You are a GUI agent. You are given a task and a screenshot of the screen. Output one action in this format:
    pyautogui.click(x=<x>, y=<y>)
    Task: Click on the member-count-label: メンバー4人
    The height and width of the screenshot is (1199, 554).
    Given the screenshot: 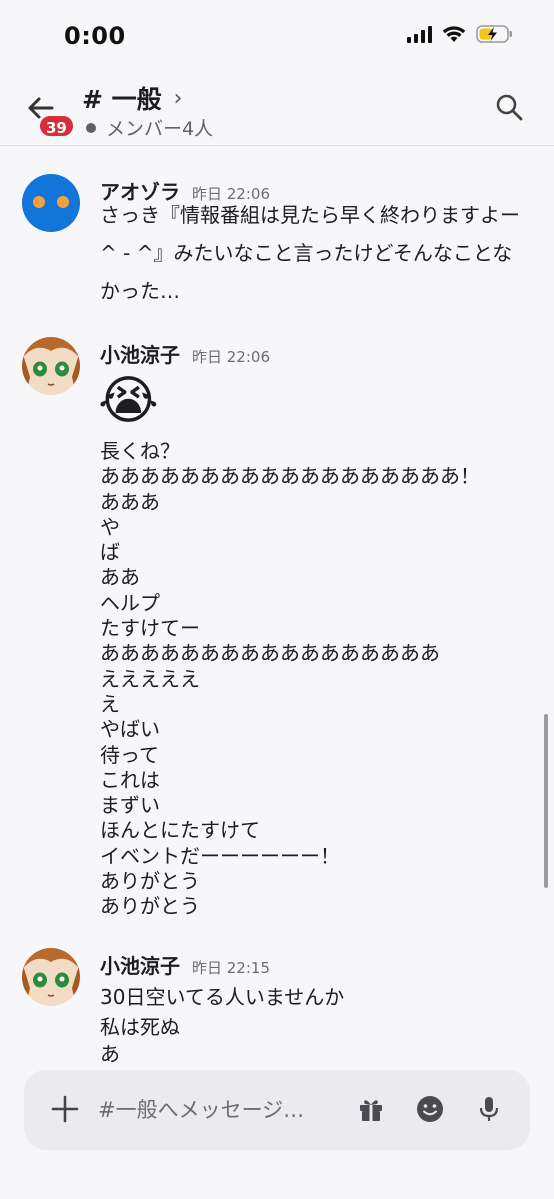 What is the action you would take?
    pyautogui.click(x=160, y=129)
    